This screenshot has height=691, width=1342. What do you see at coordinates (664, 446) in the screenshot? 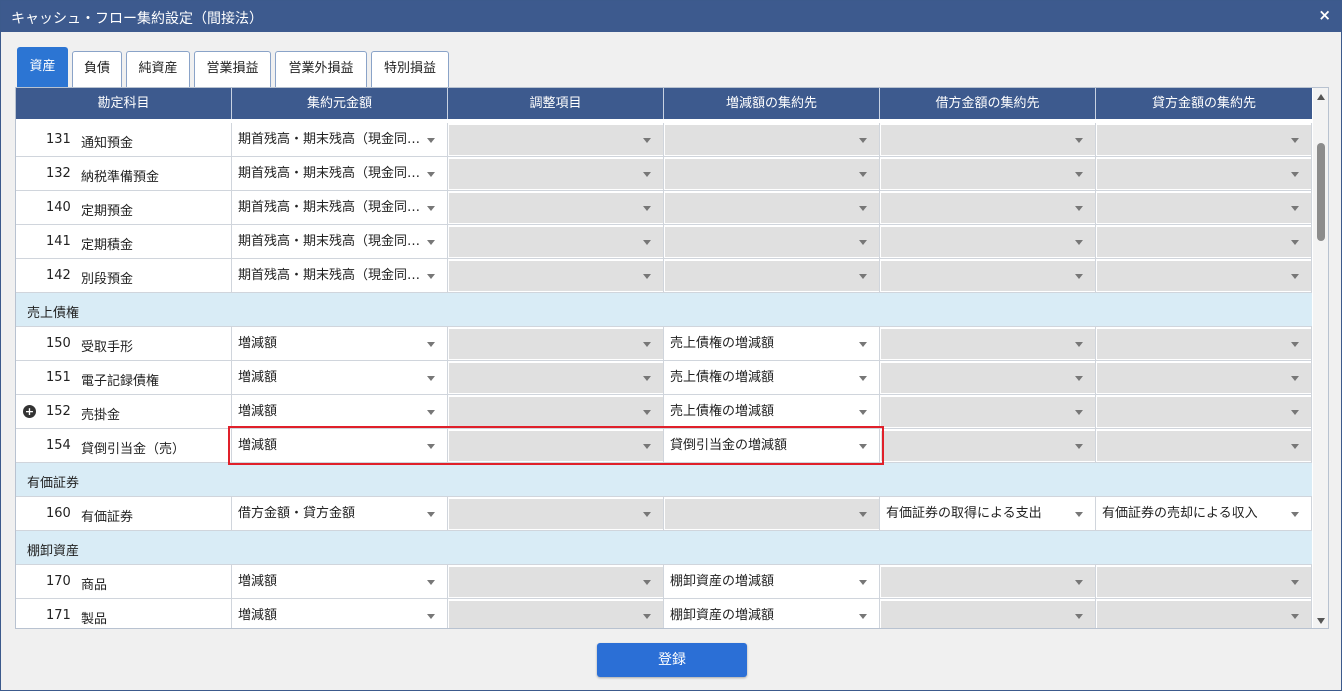
I see `table-row: 154 貸倒引当金（売） 増減額 貸倒引当金の増減額` at bounding box center [664, 446].